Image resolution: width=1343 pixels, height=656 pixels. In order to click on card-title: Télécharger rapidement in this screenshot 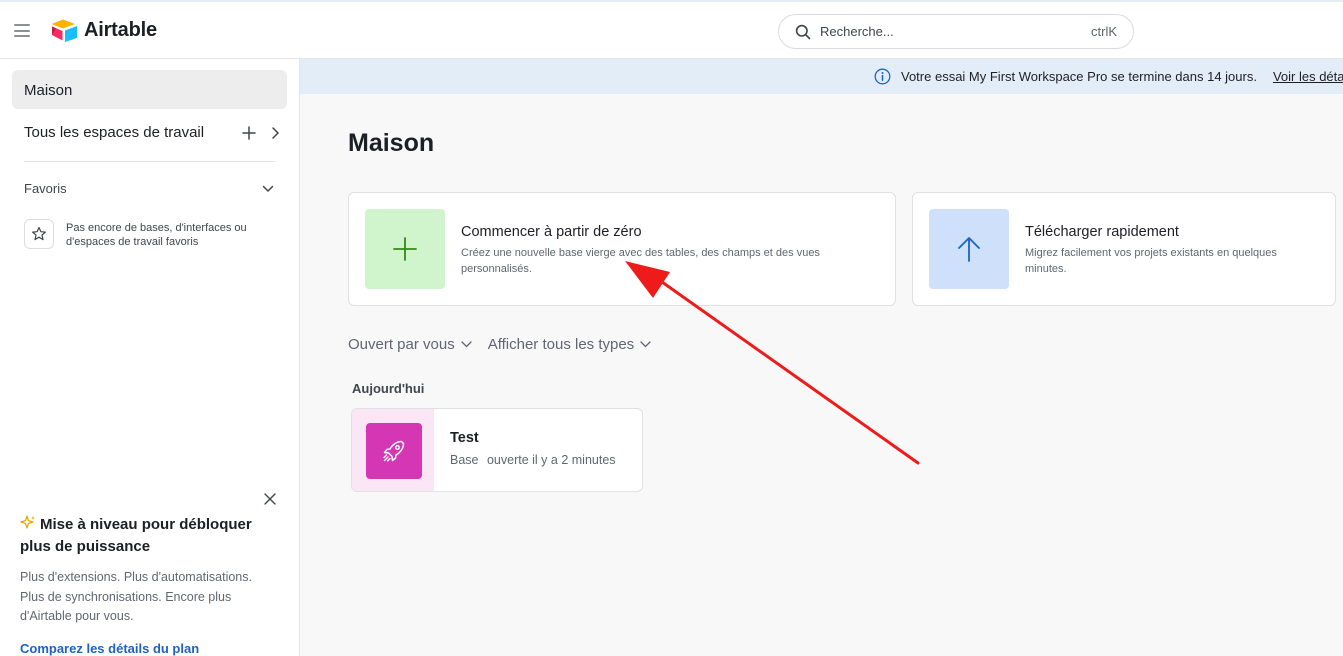, I will do `click(1102, 232)`.